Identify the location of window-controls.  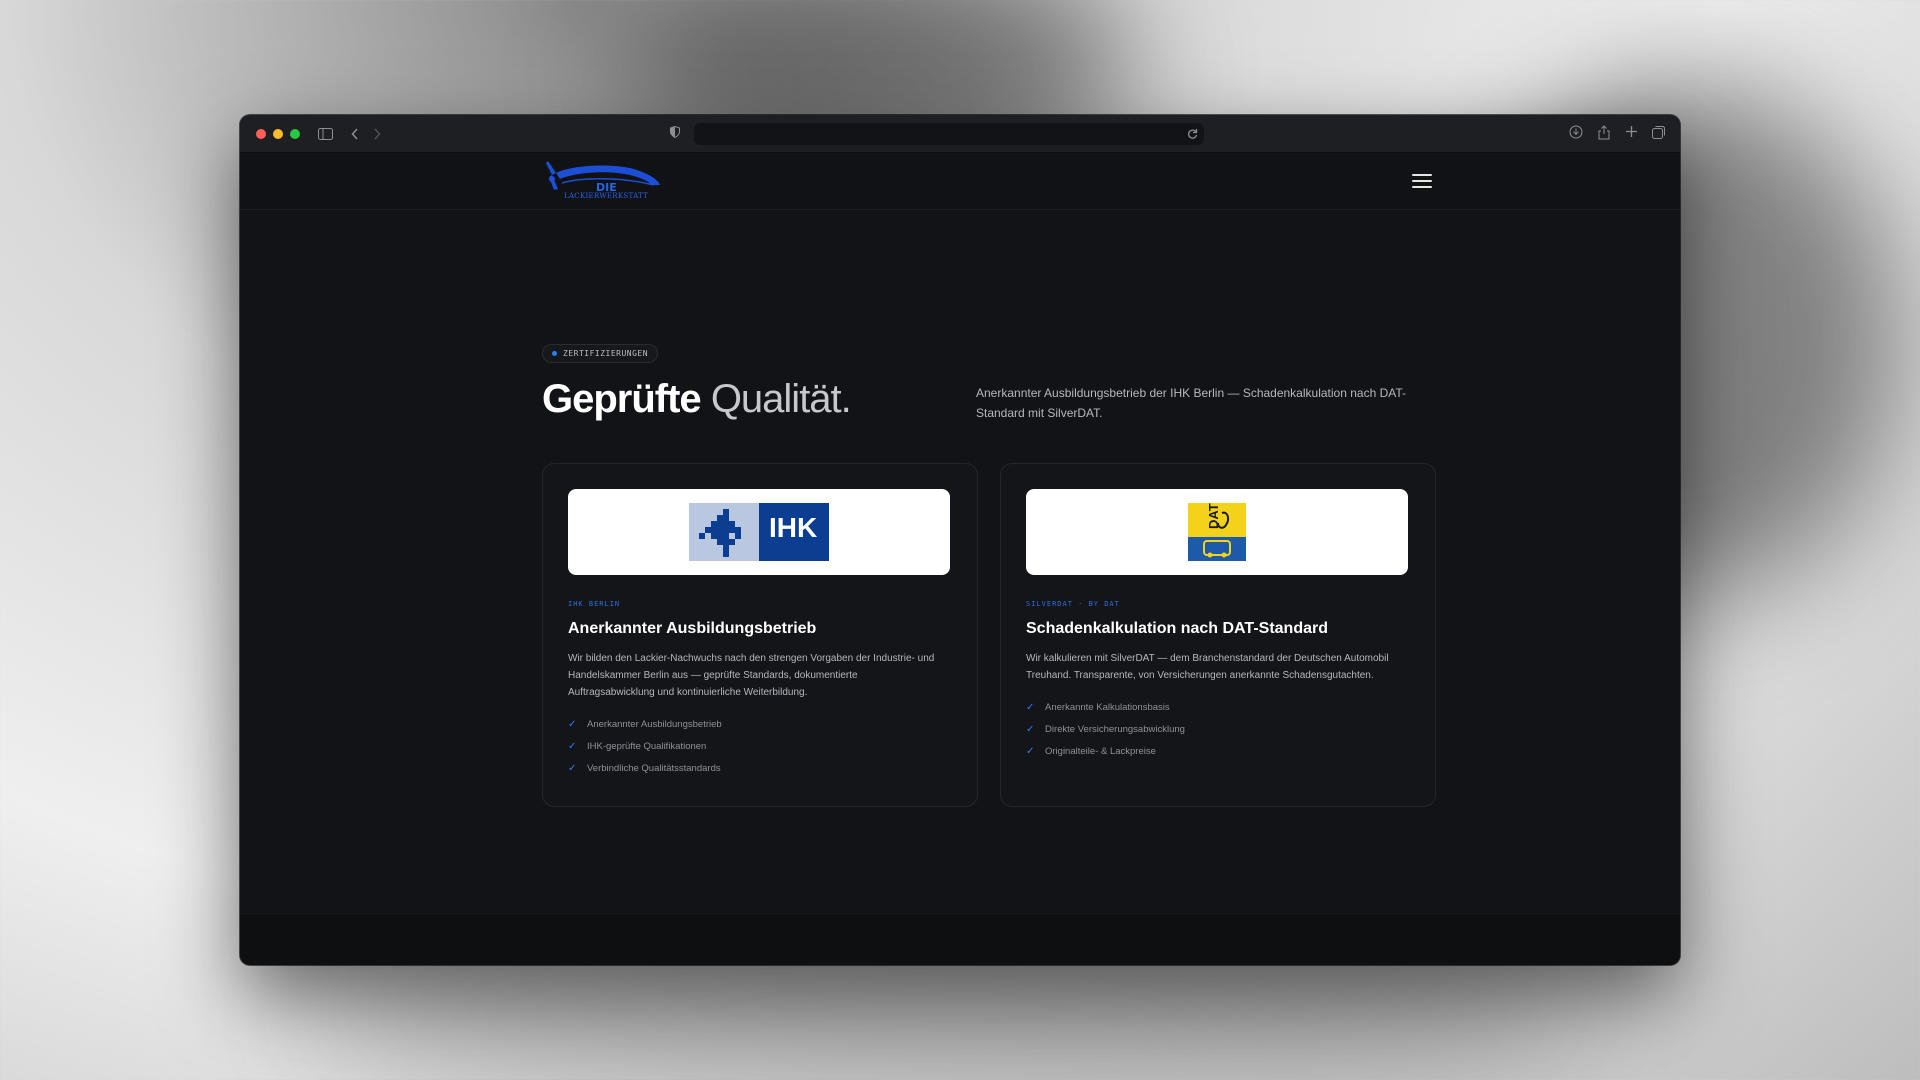
(278, 133).